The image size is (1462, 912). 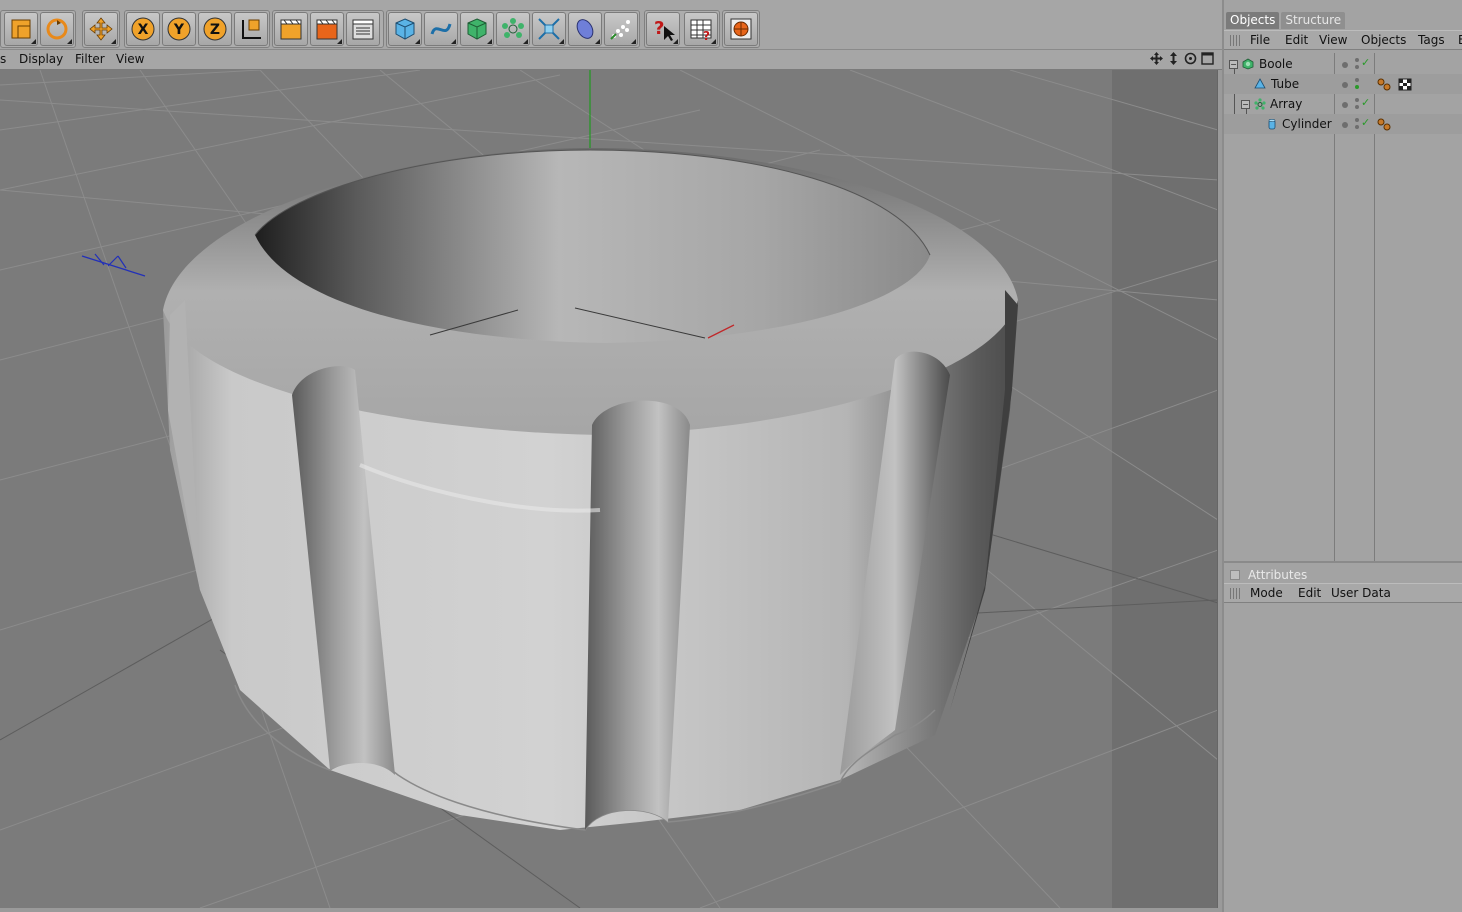 I want to click on object-row-cylinder: Cylinder ✓, so click(x=1343, y=124).